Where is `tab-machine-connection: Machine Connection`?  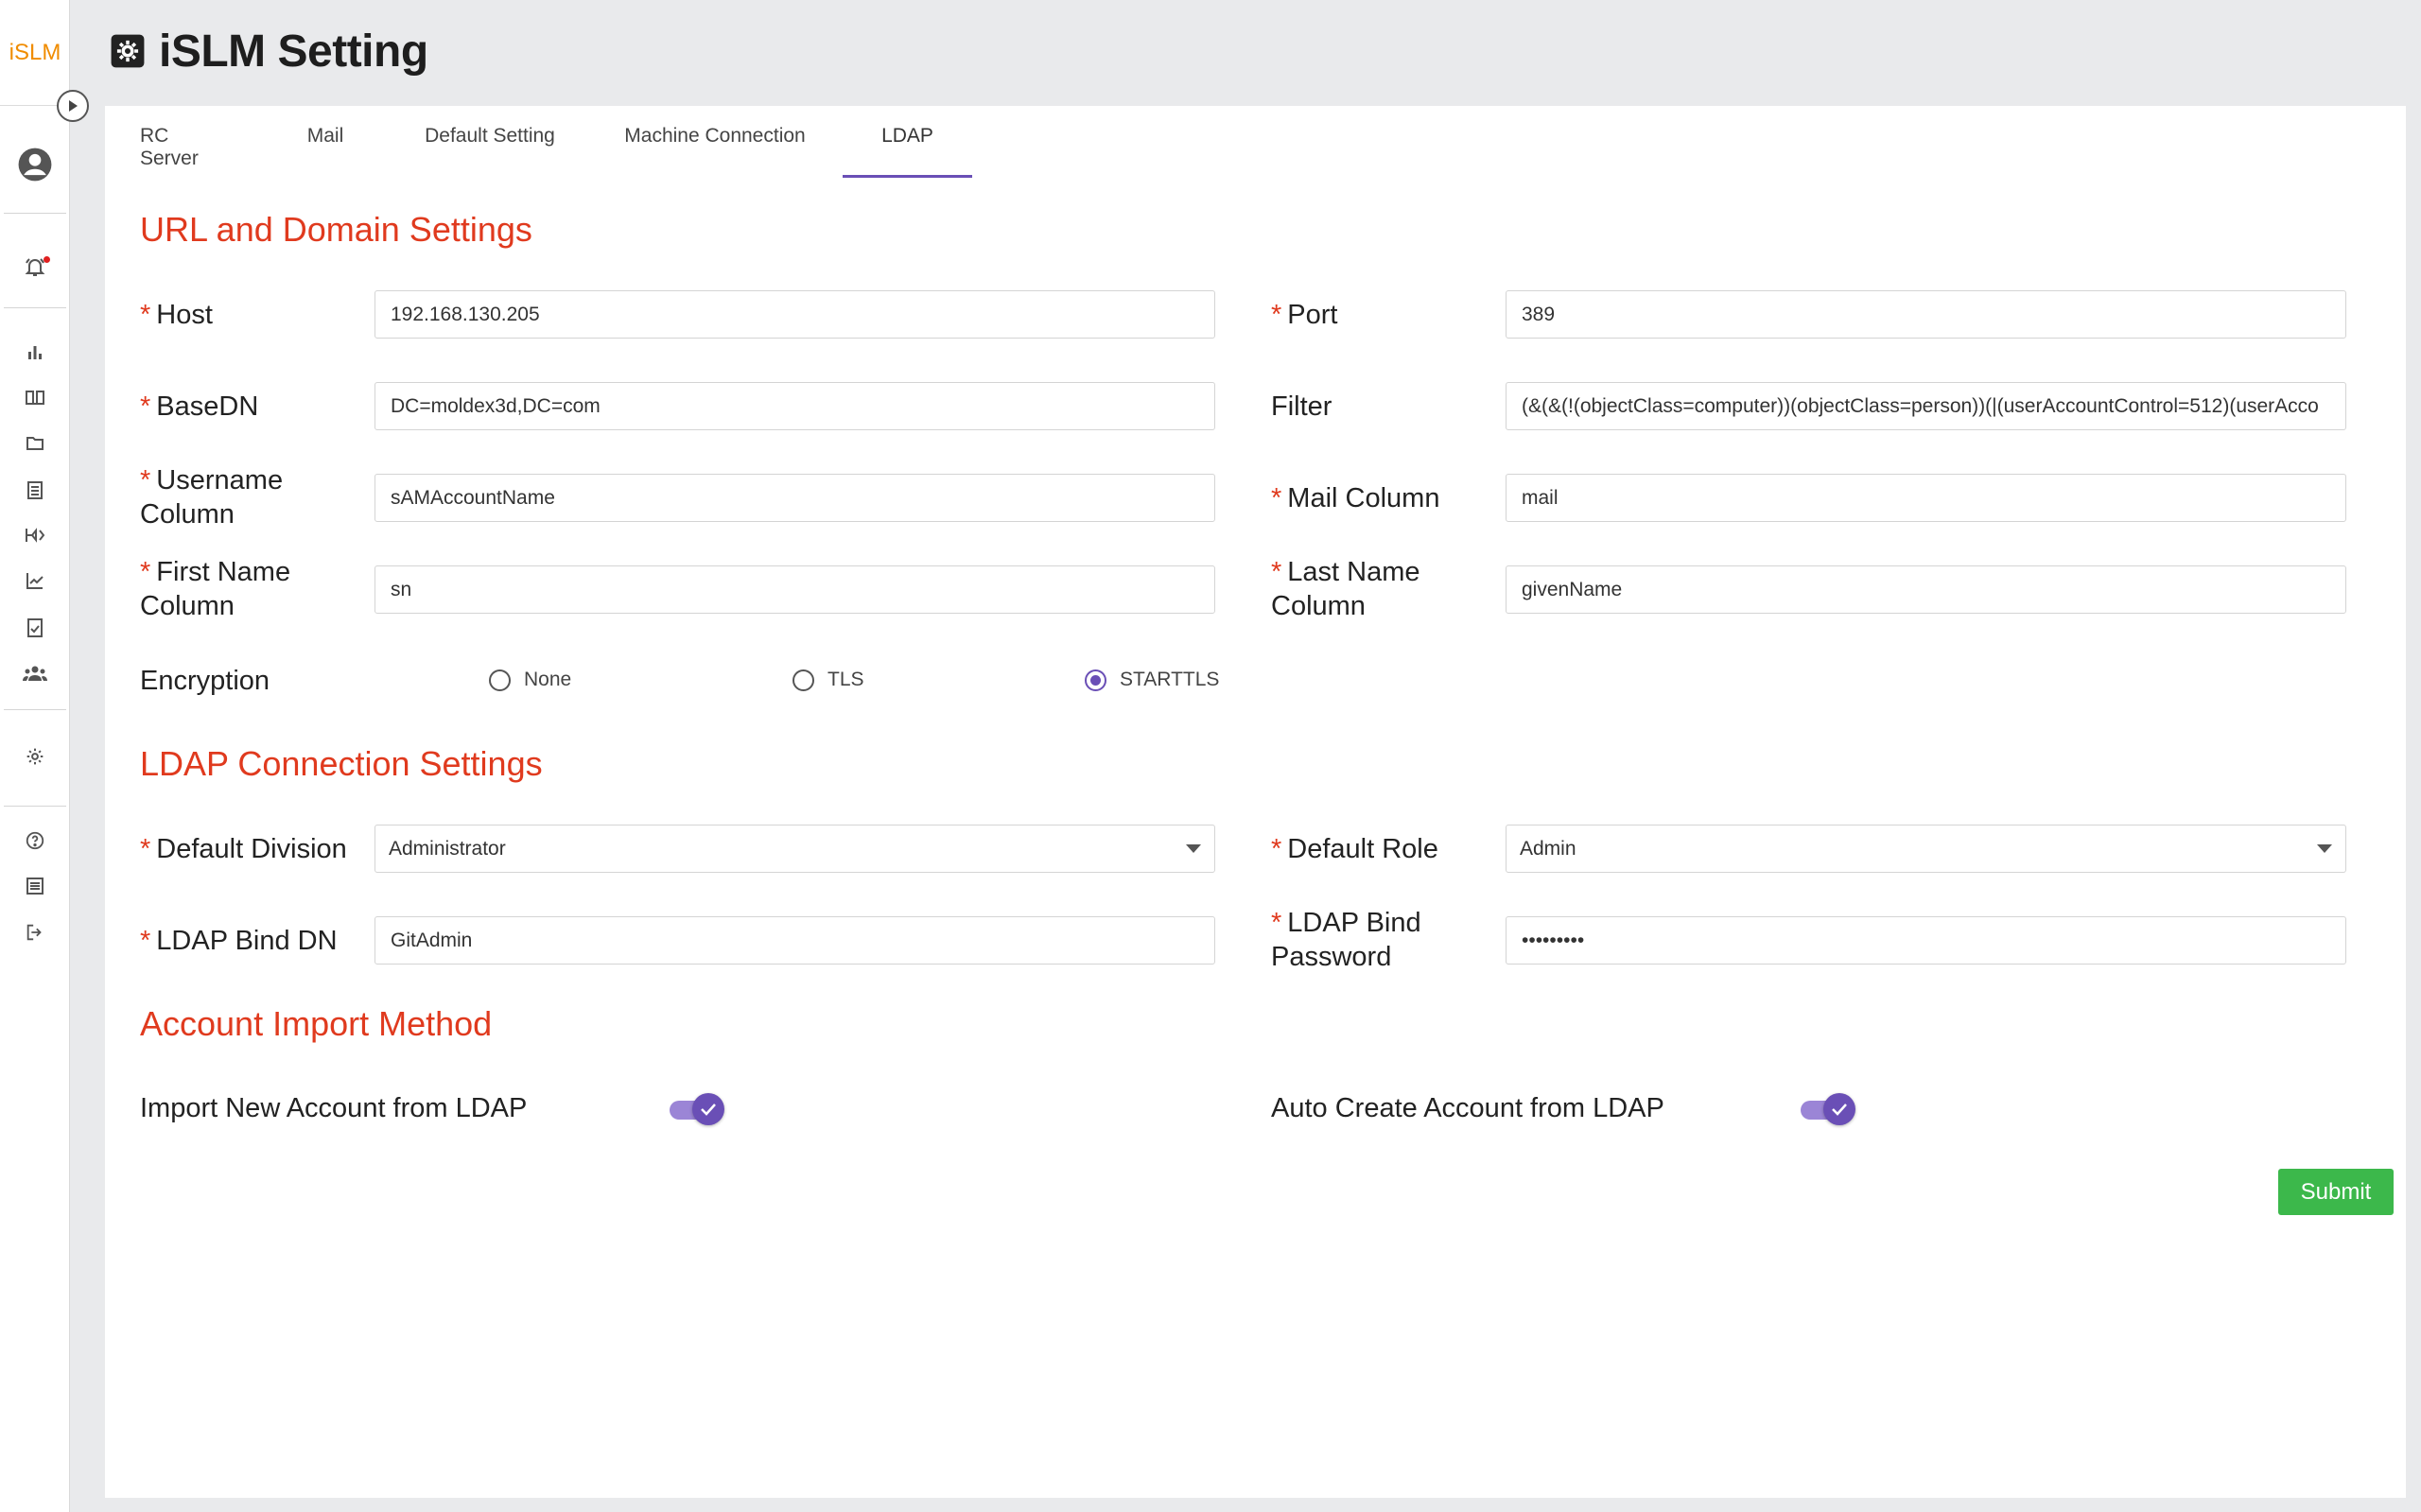
tab-machine-connection: Machine Connection is located at coordinates (715, 151).